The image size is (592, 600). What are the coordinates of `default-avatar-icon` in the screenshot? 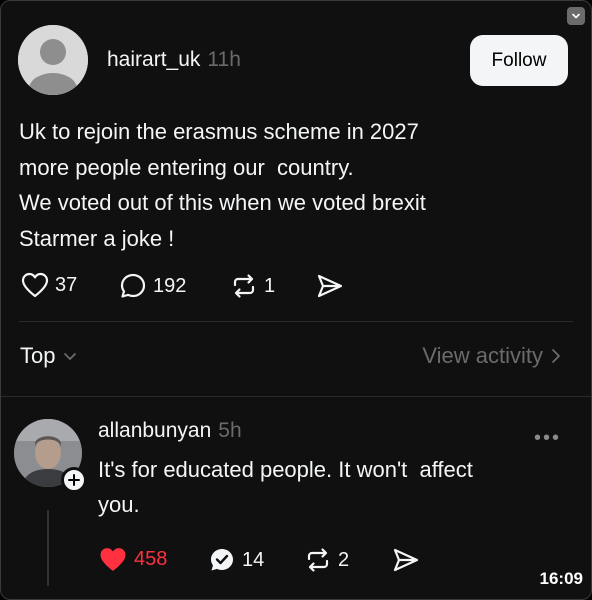 It's located at (53, 60).